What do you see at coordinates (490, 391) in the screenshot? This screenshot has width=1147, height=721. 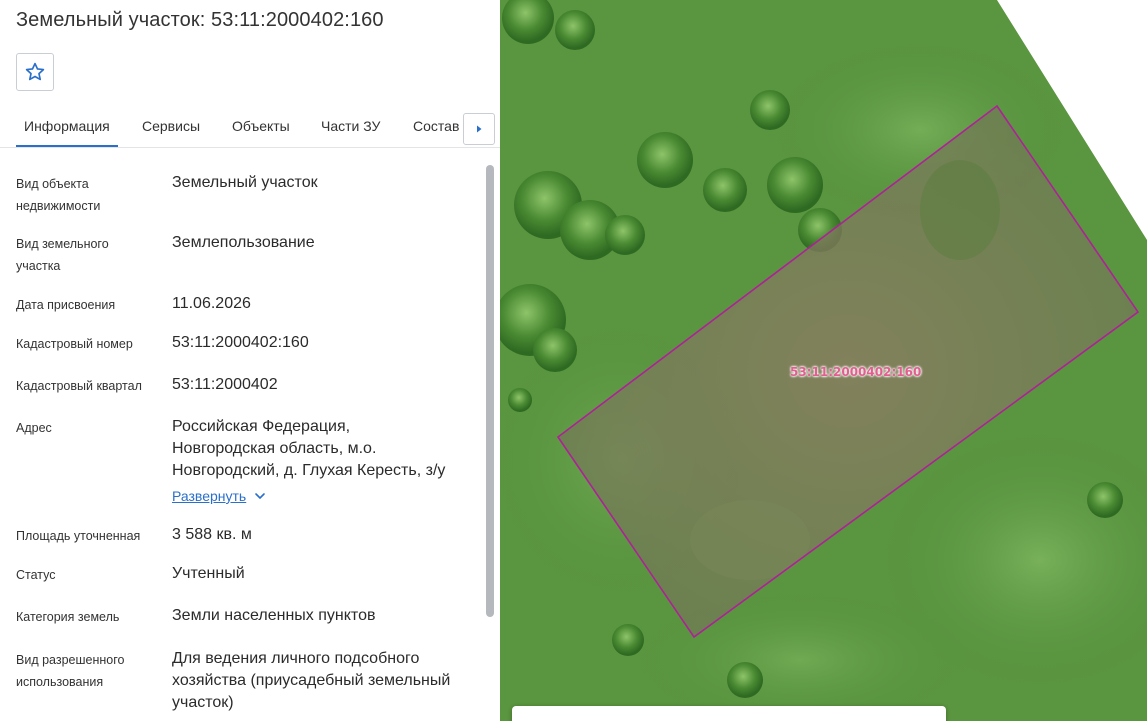 I see `scrollbar-thumb` at bounding box center [490, 391].